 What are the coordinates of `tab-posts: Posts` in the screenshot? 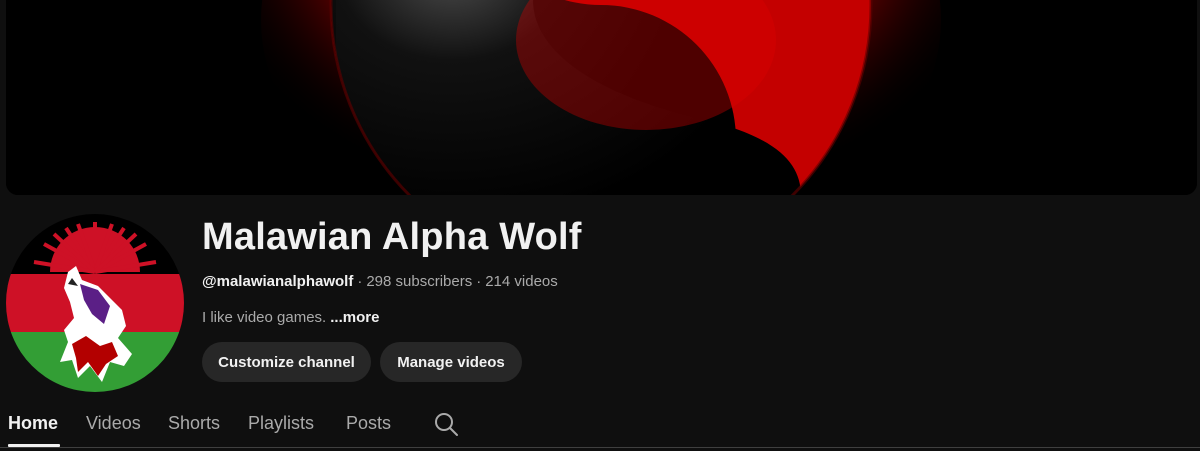 It's located at (368, 423).